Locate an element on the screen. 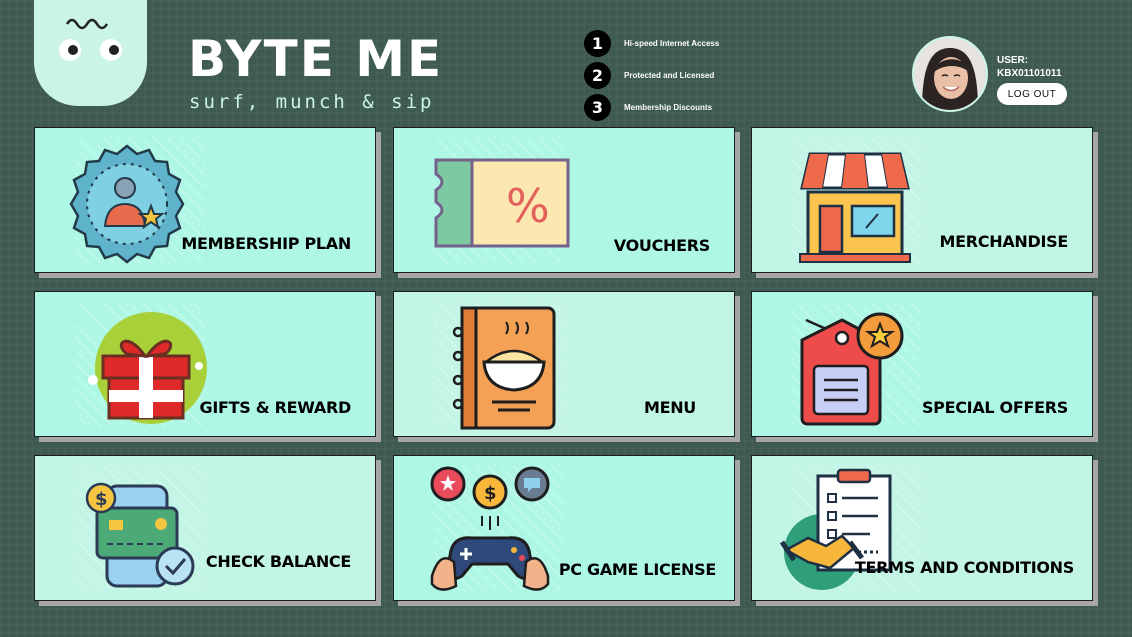 This screenshot has width=1132, height=637. tile-label: TERMS AND CONDITIONS is located at coordinates (964, 567).